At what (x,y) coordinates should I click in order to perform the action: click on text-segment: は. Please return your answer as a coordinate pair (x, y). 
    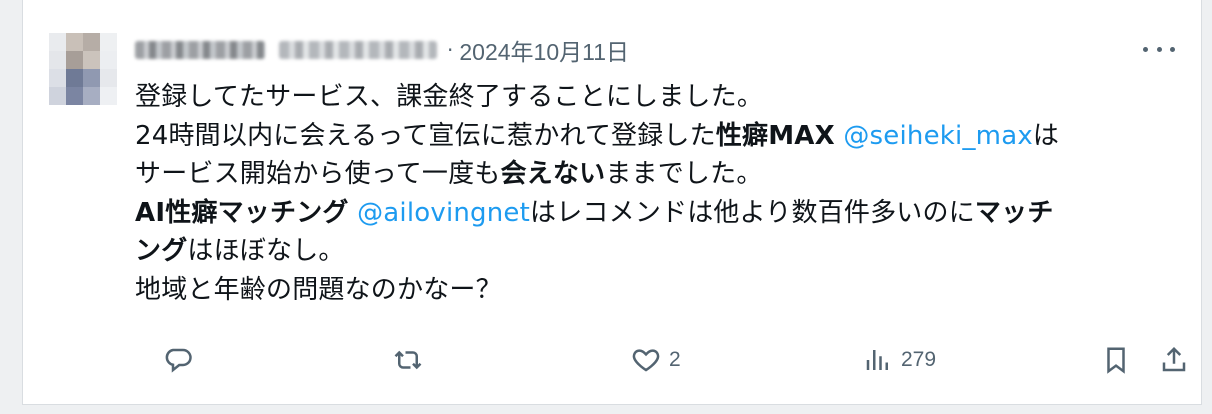
    Looking at the image, I should click on (1046, 135).